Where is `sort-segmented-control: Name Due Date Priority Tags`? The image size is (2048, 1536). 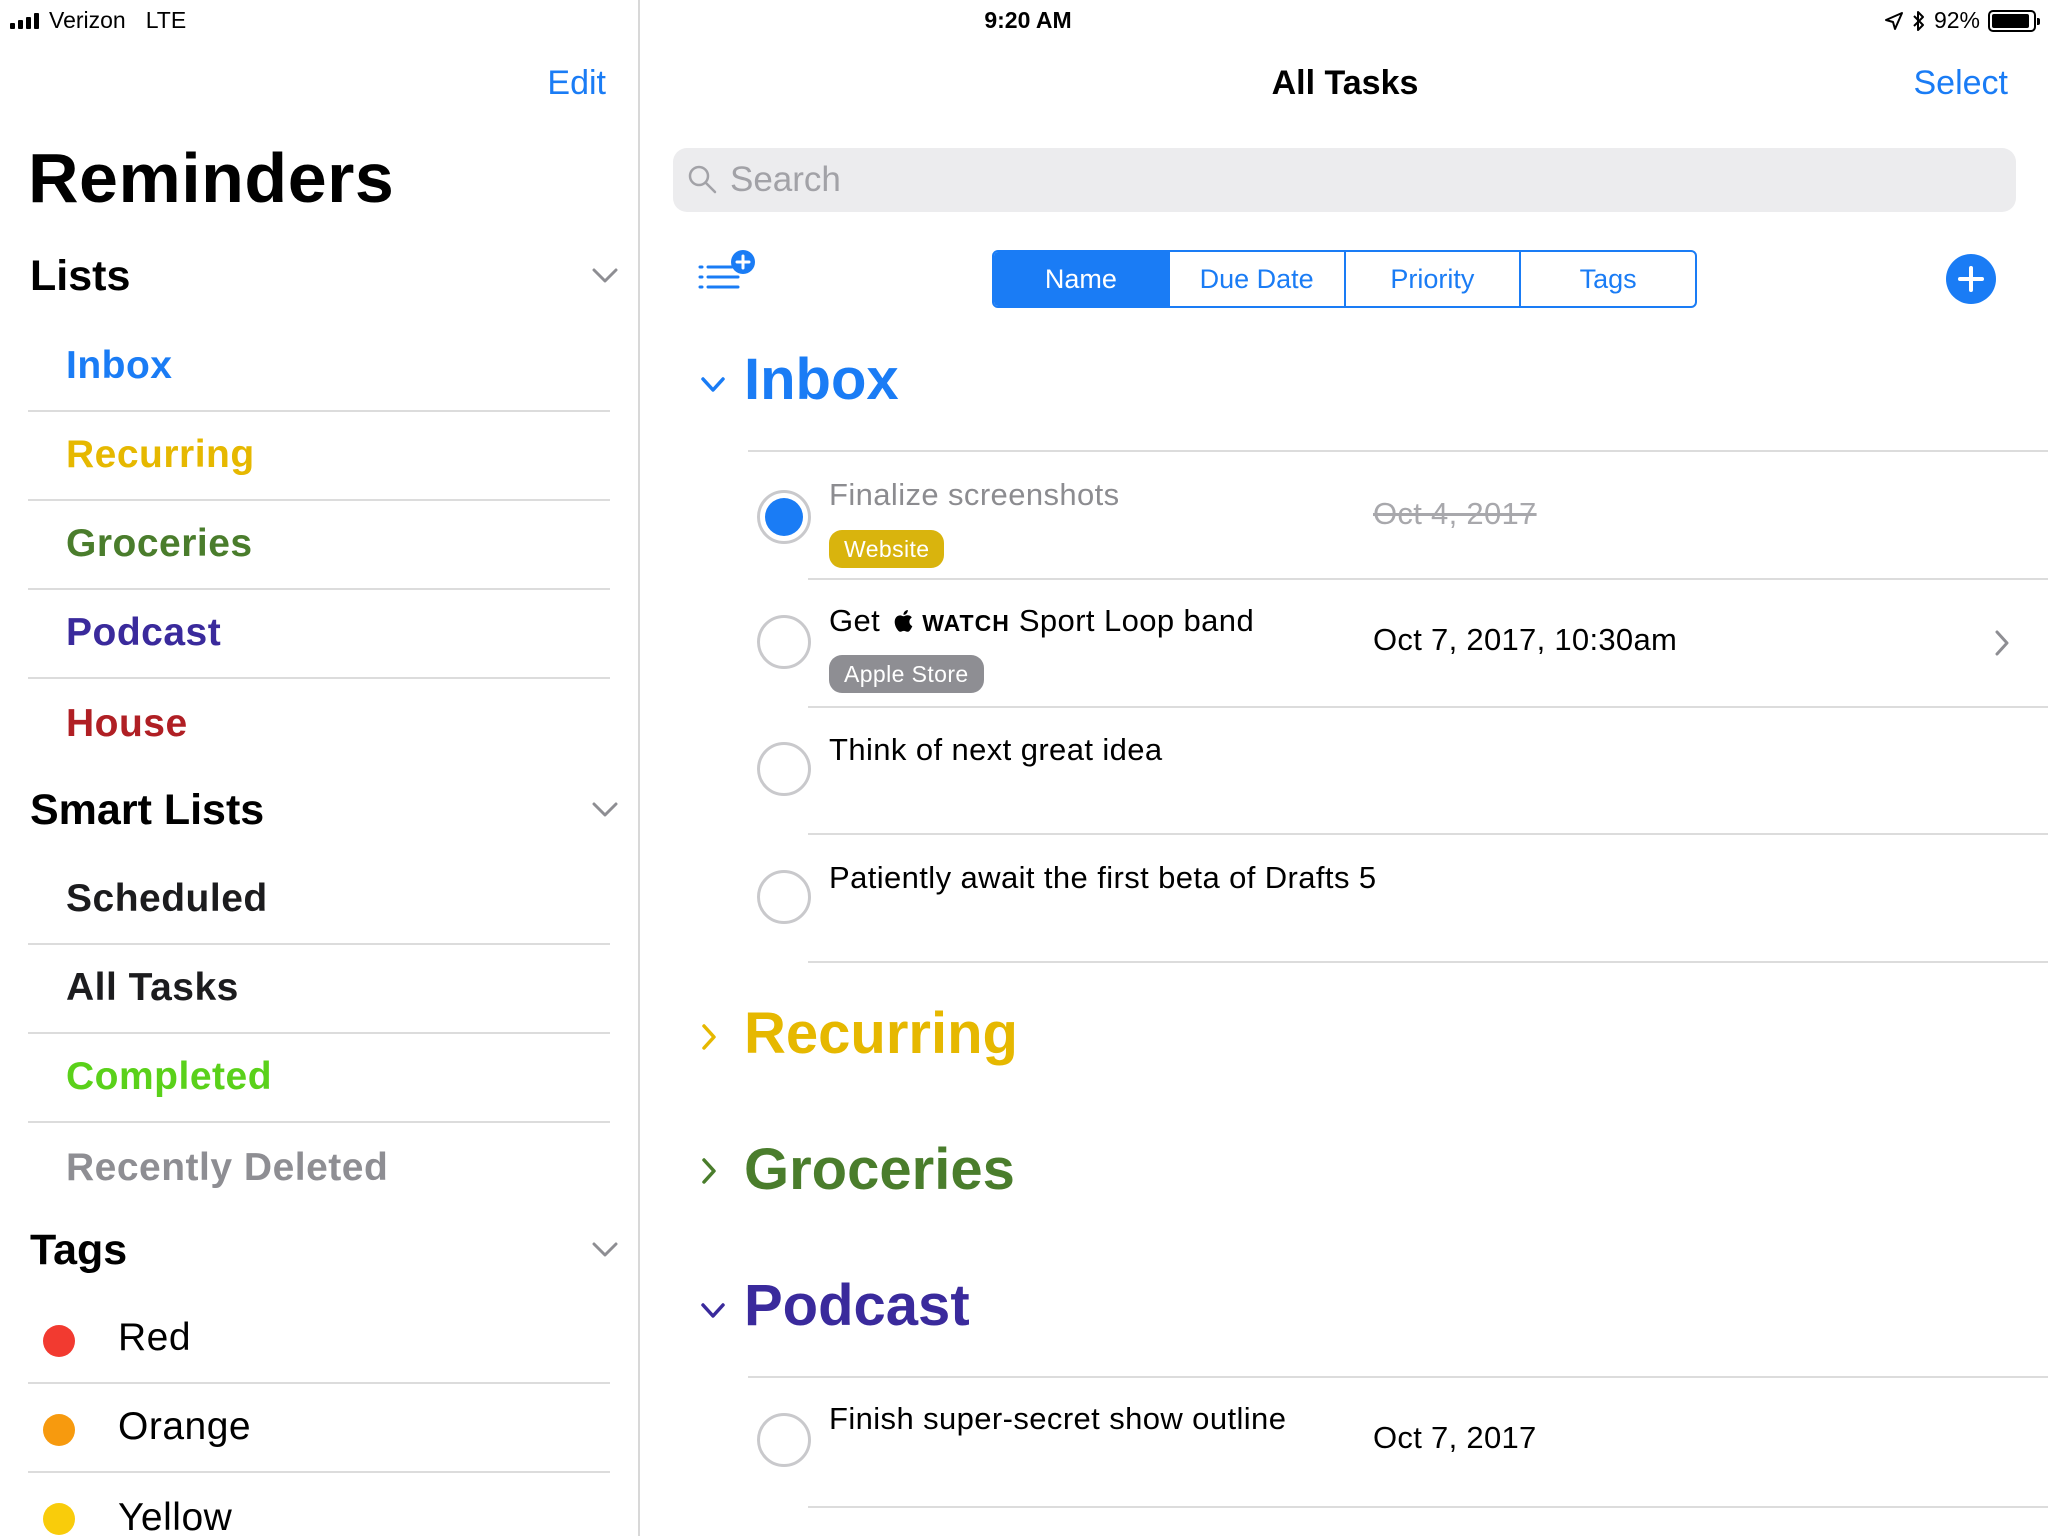
sort-segmented-control: Name Due Date Priority Tags is located at coordinates (1344, 279).